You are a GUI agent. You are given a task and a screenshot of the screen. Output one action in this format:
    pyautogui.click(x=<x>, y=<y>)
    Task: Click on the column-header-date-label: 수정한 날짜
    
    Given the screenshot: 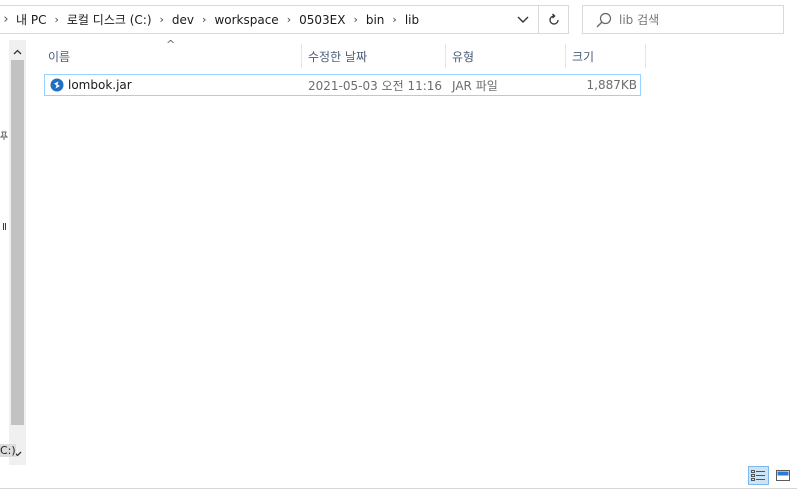 What is the action you would take?
    pyautogui.click(x=338, y=56)
    